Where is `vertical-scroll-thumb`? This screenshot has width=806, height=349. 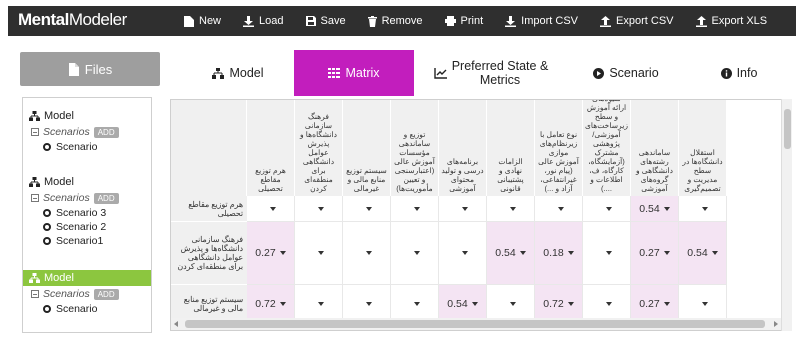
vertical-scroll-thumb is located at coordinates (787, 129).